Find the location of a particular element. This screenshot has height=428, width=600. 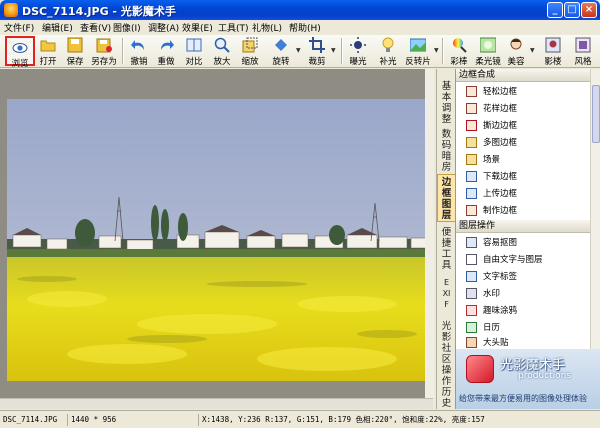

tab-exif: EXIF is located at coordinates (446, 299).